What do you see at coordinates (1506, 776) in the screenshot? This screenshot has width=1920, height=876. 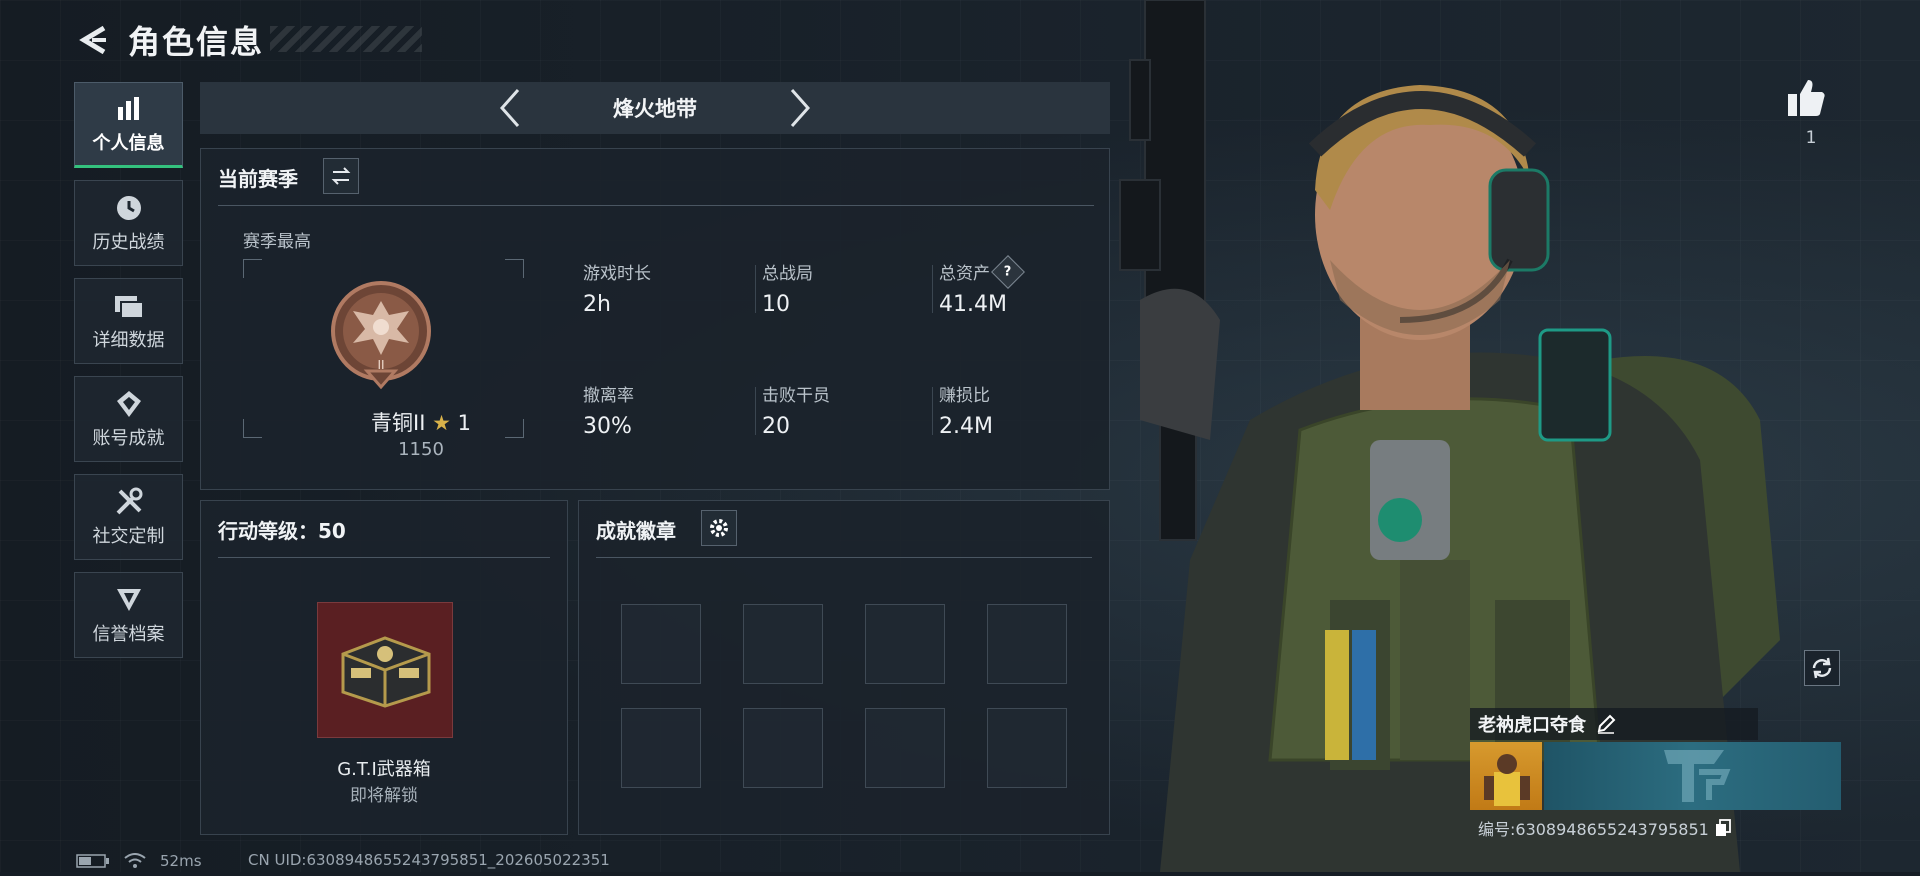 I see `avatar` at bounding box center [1506, 776].